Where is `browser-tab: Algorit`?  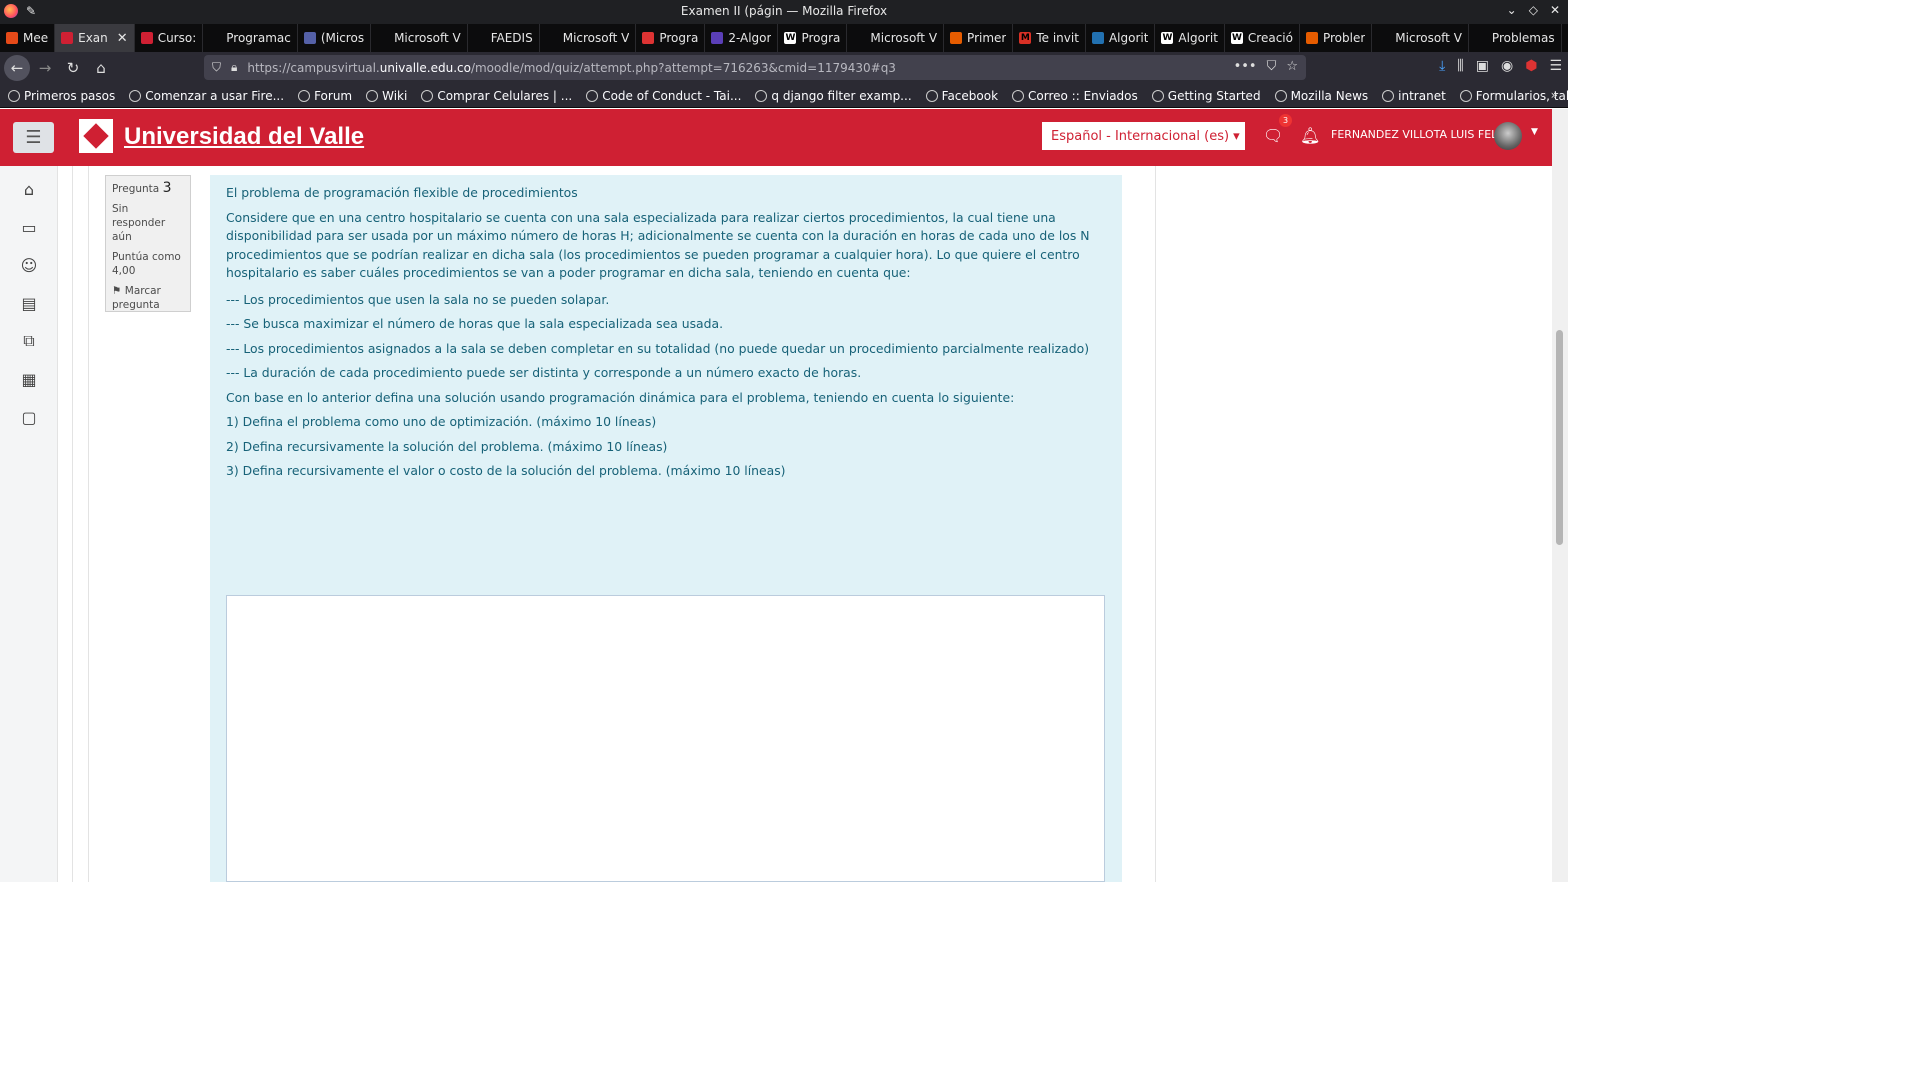 browser-tab: Algorit is located at coordinates (1121, 38).